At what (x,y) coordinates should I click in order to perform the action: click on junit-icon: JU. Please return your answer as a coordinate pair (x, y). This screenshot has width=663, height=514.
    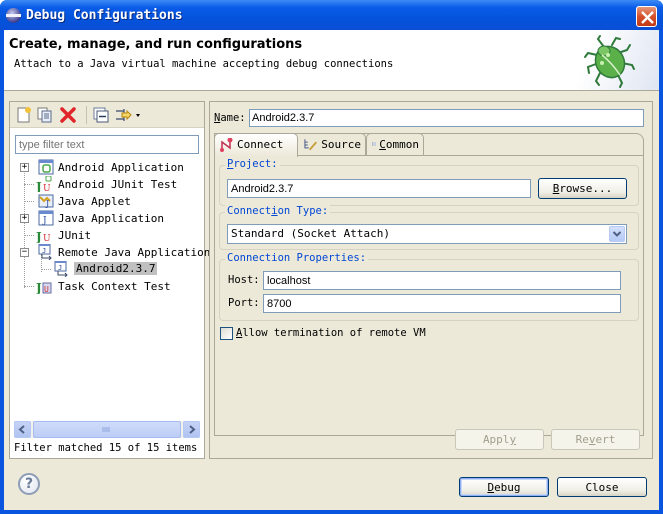
    Looking at the image, I should click on (43, 236).